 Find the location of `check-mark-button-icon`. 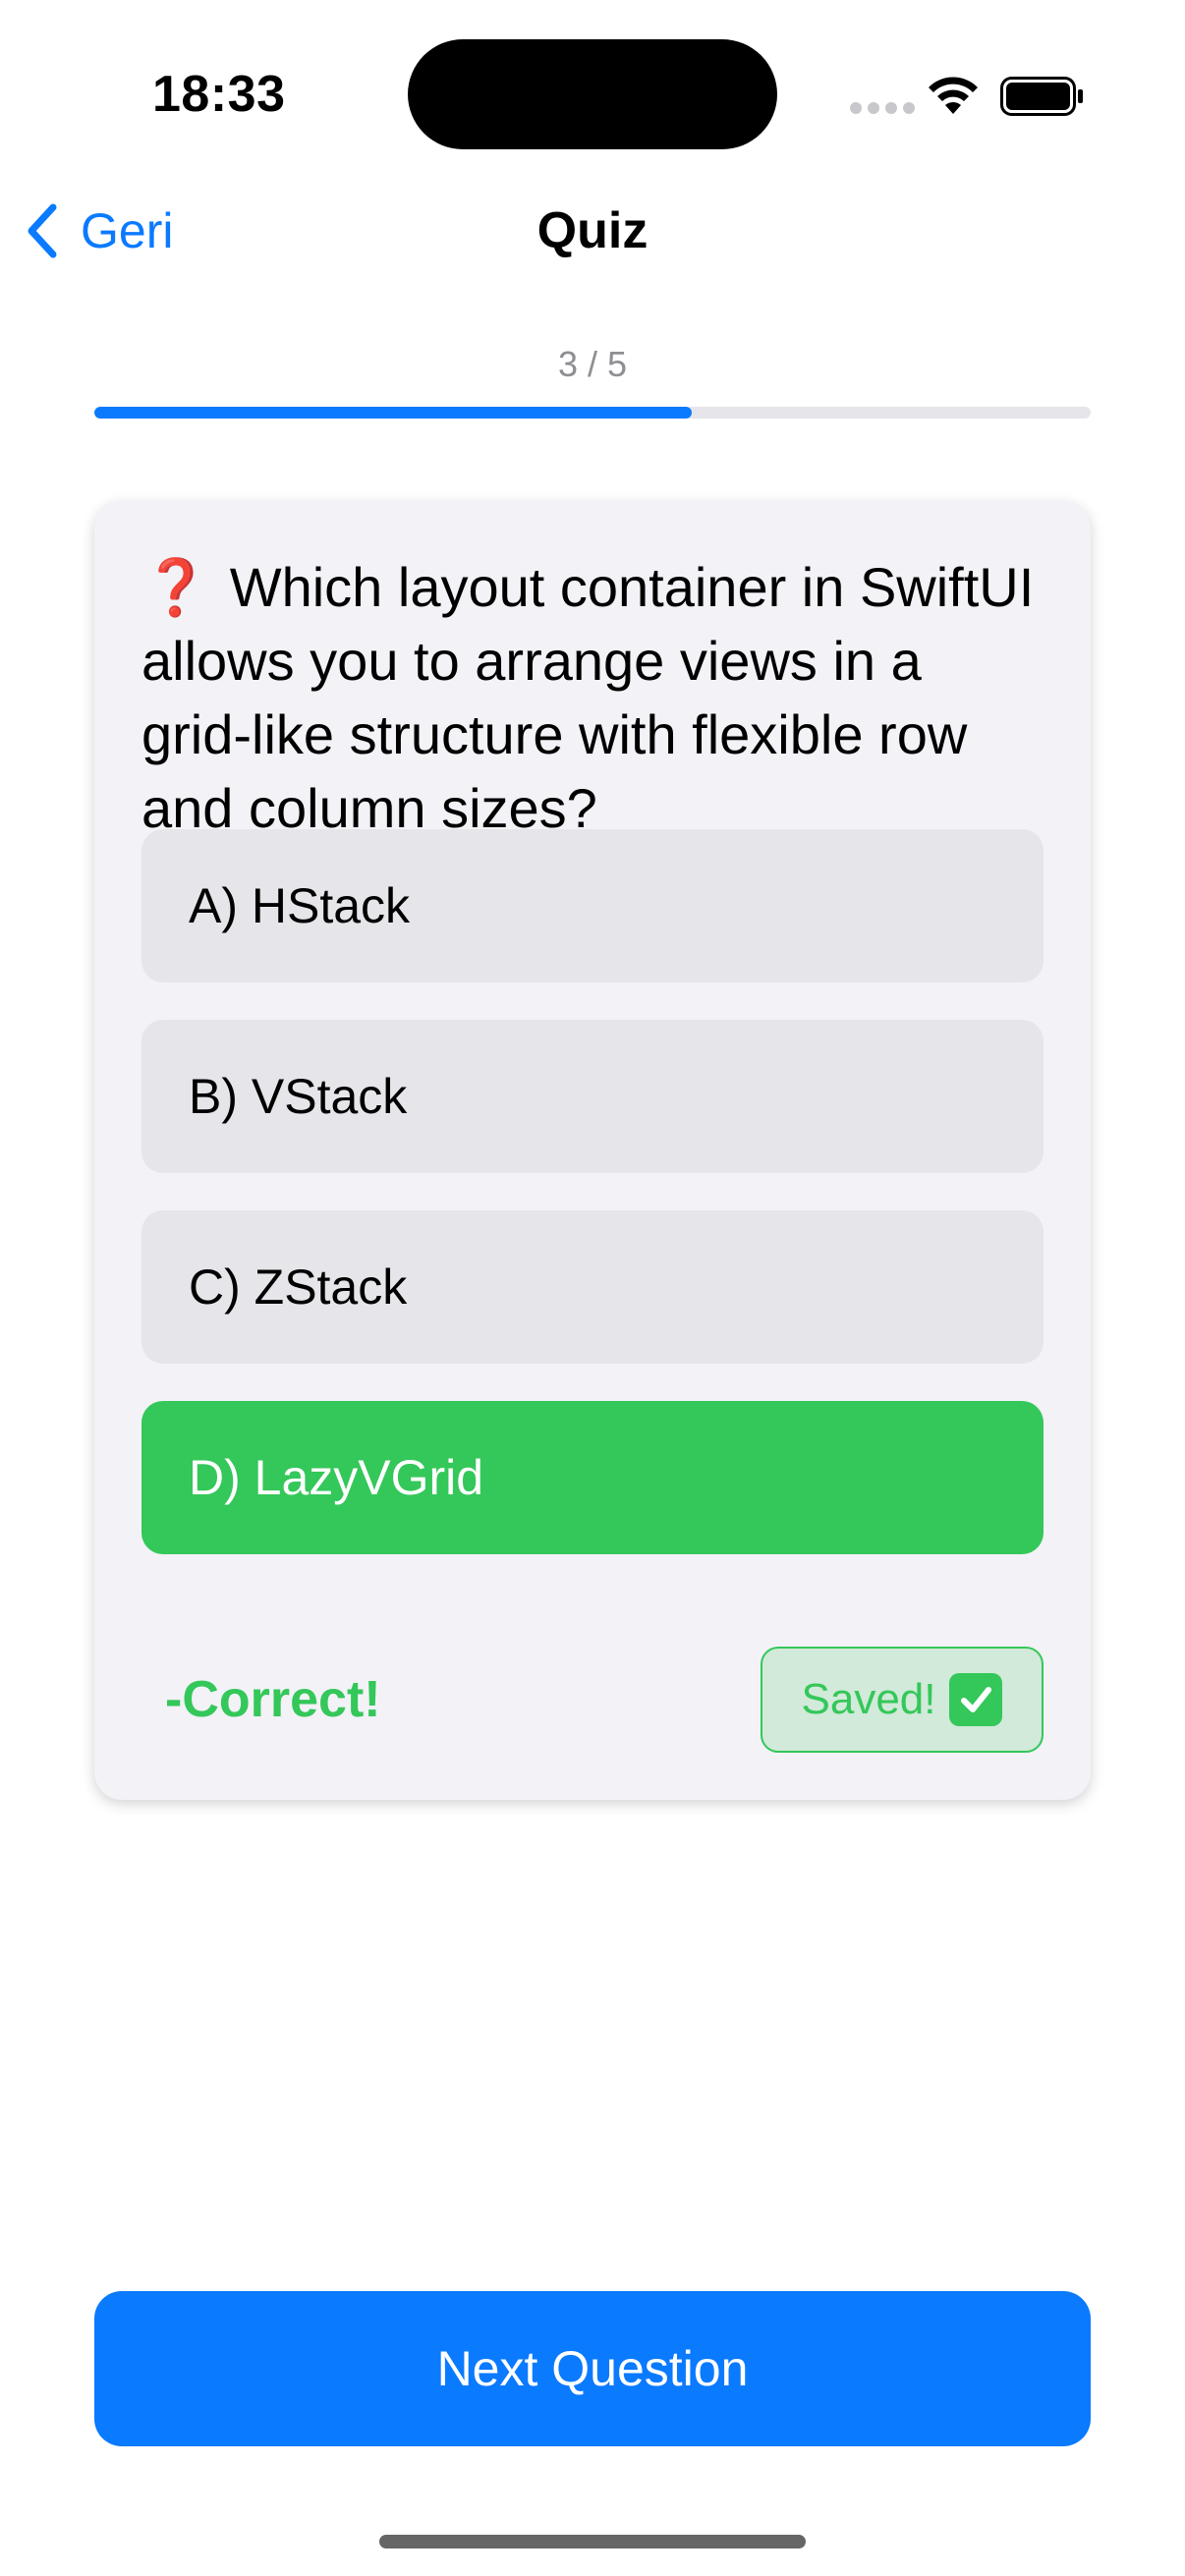

check-mark-button-icon is located at coordinates (976, 1699).